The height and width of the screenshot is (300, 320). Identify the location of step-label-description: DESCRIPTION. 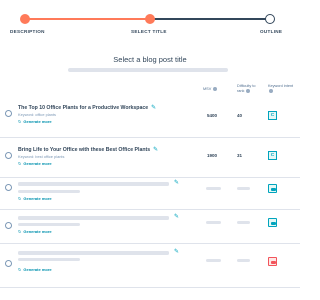
(27, 31).